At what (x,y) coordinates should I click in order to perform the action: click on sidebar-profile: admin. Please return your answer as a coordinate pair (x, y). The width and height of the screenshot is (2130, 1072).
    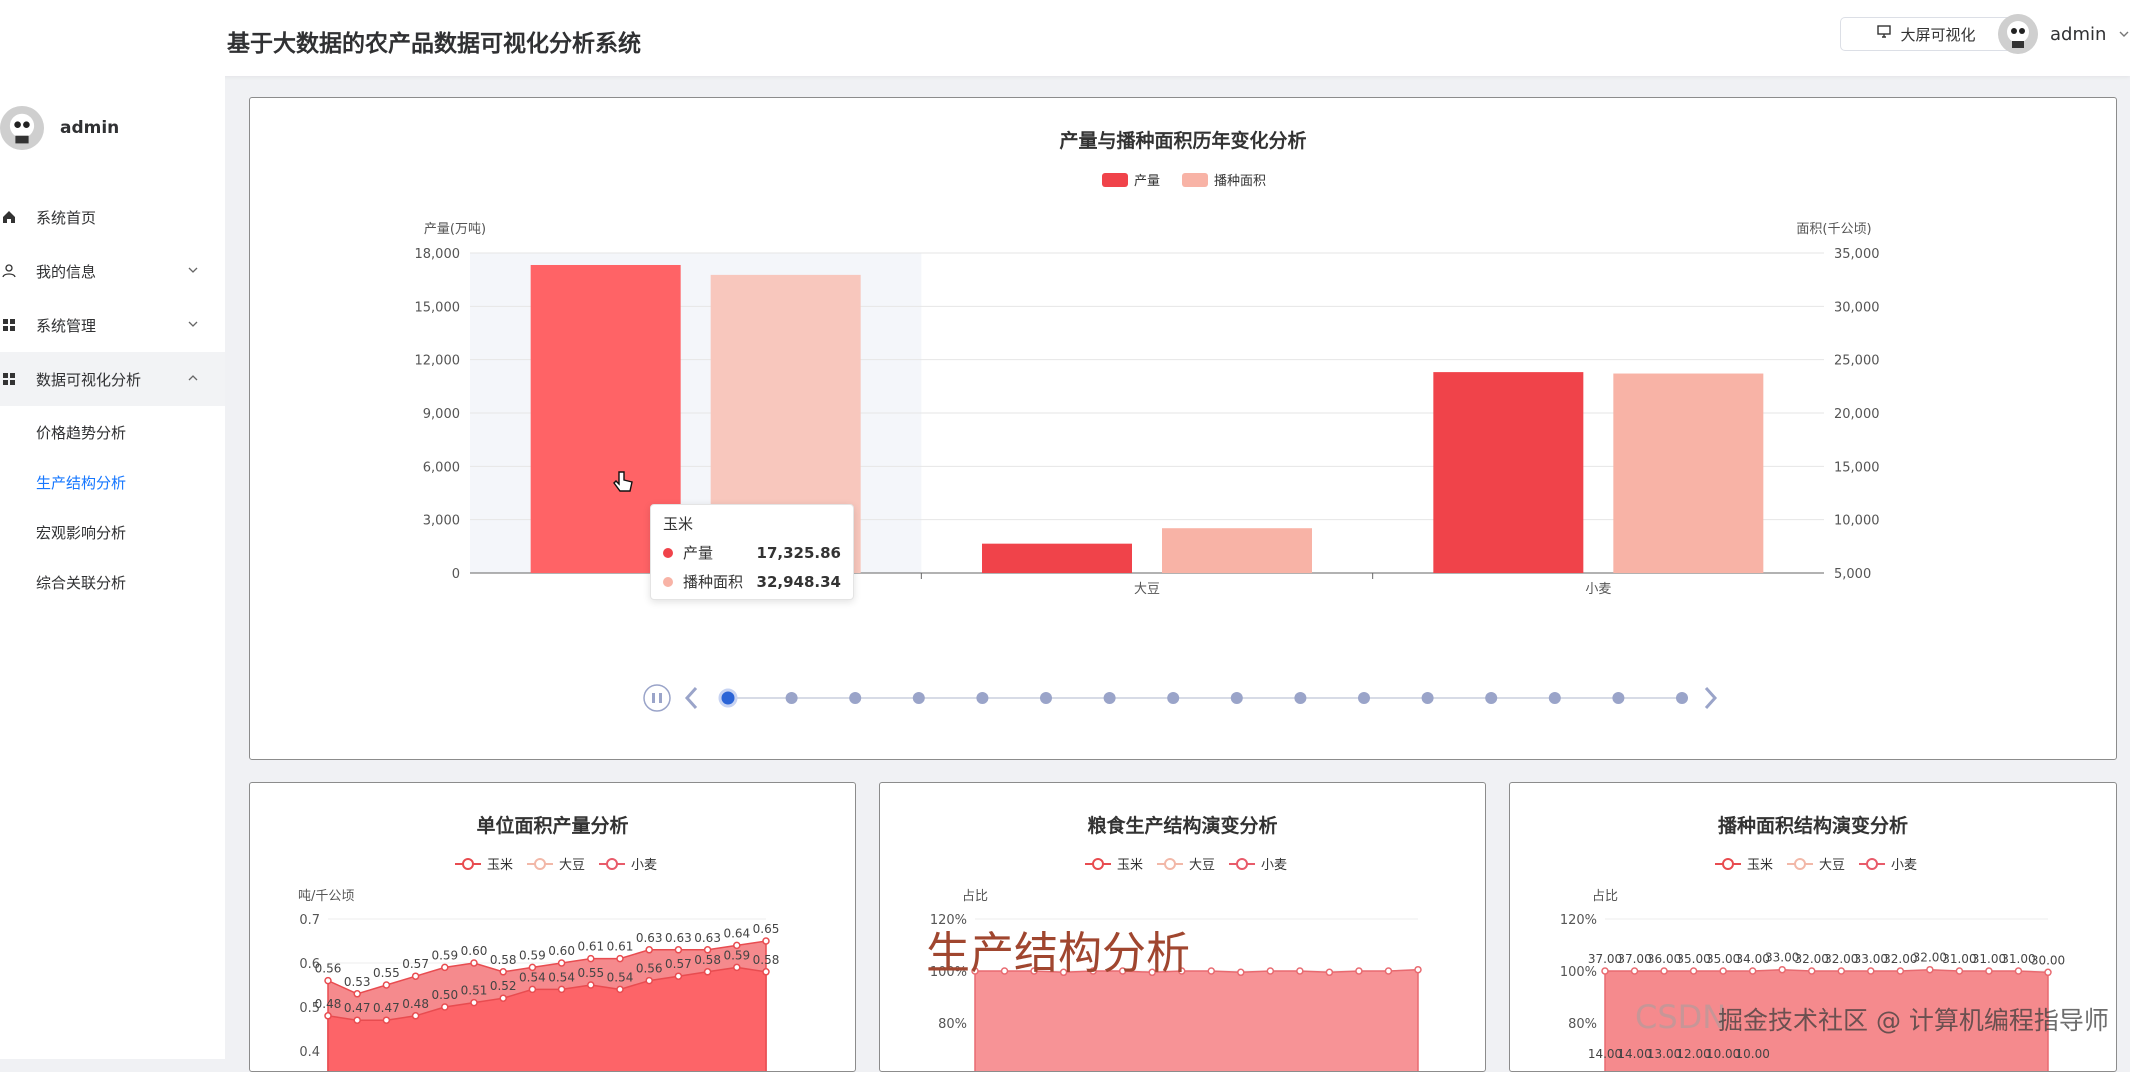
    Looking at the image, I should click on (59, 128).